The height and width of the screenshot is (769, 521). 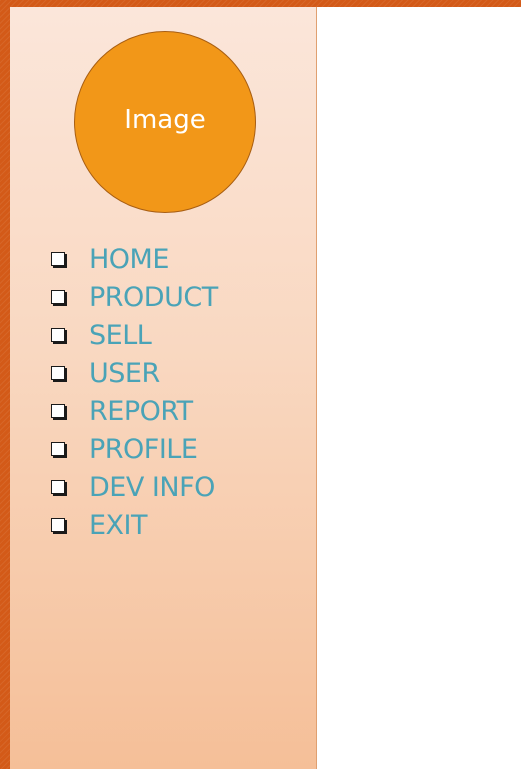 I want to click on menu-item-profile: PROFILE, so click(x=134, y=449).